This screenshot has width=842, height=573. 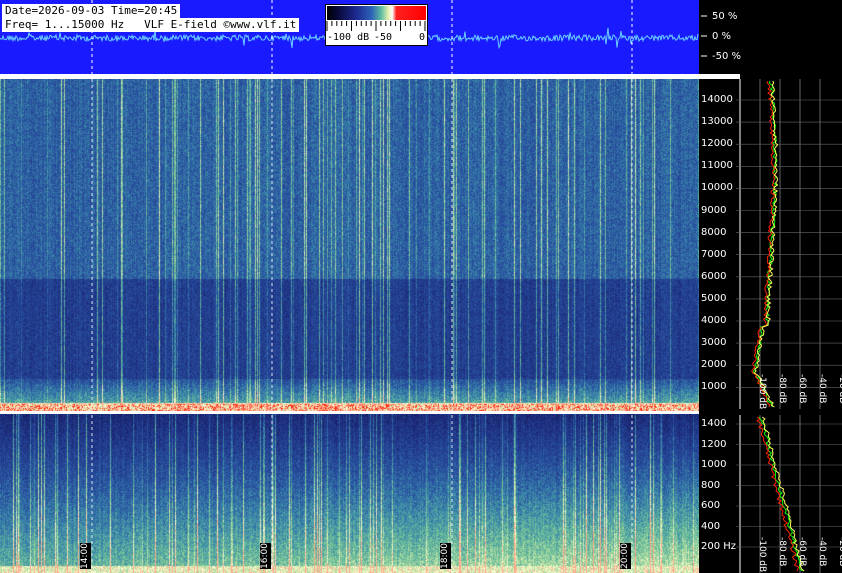 I want to click on time-label-1400: 14:00, so click(x=85, y=556).